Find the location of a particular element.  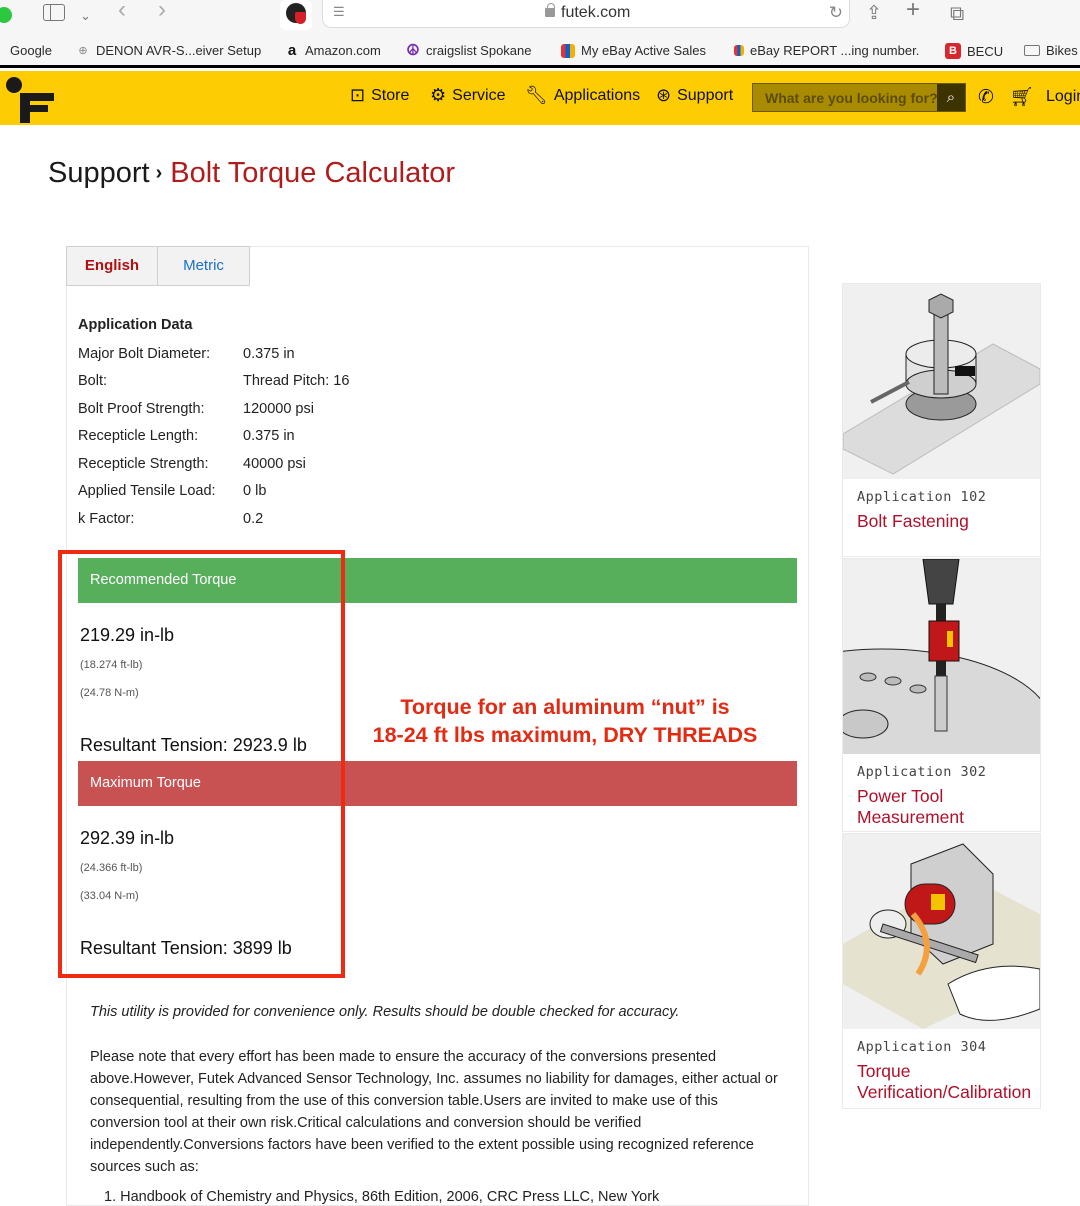

annotation-line-1: Torque for an aluminum “nut” is is located at coordinates (565, 707).